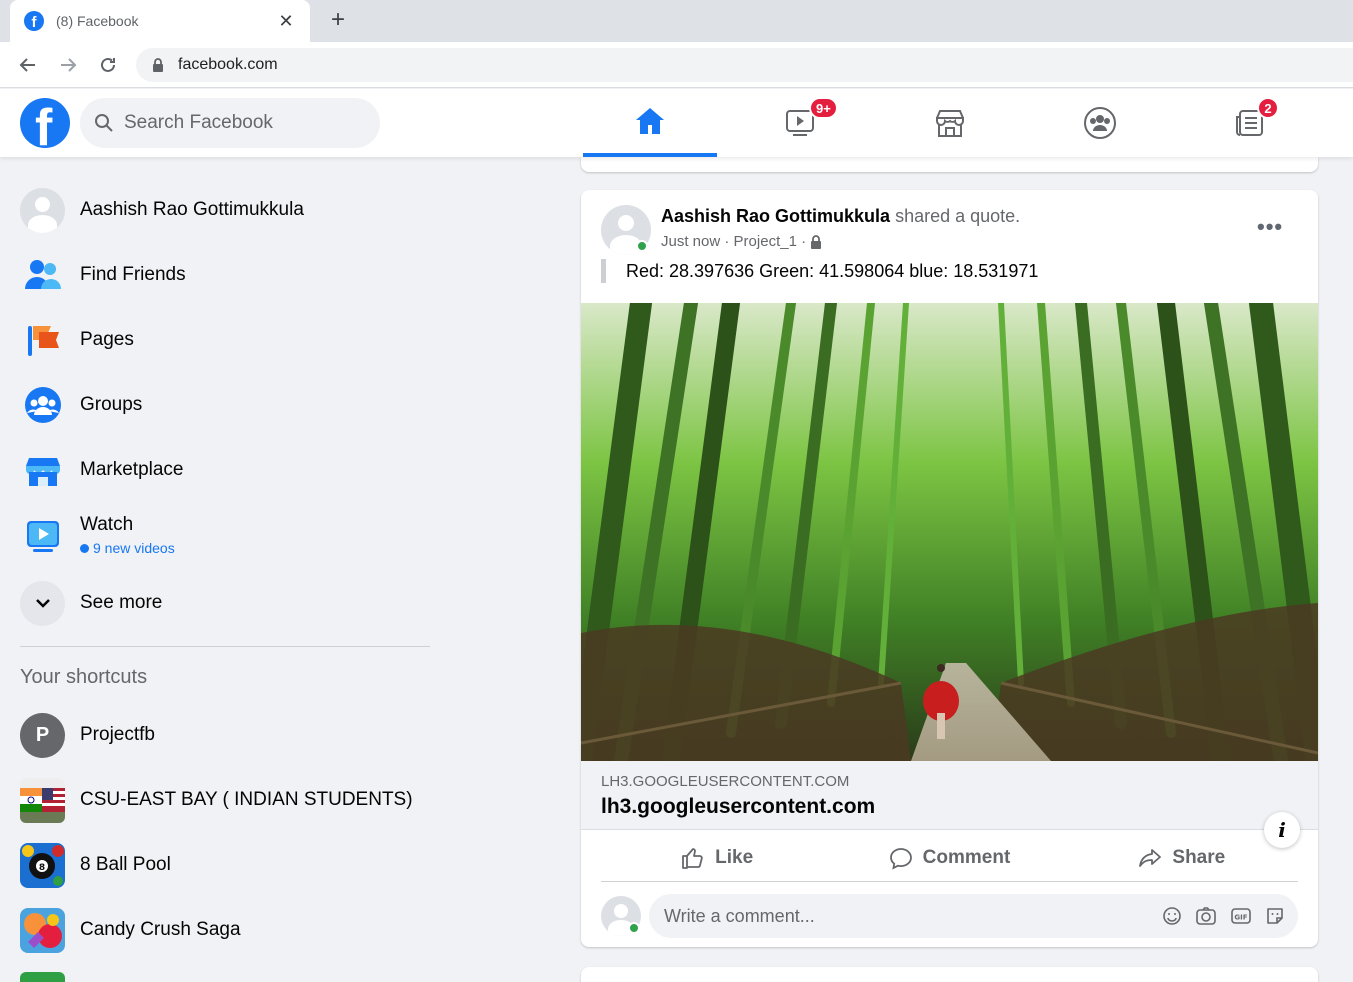 The image size is (1353, 982). What do you see at coordinates (225, 865) in the screenshot?
I see `shortcut-8-ball-pool: 8 8 Ball Pool` at bounding box center [225, 865].